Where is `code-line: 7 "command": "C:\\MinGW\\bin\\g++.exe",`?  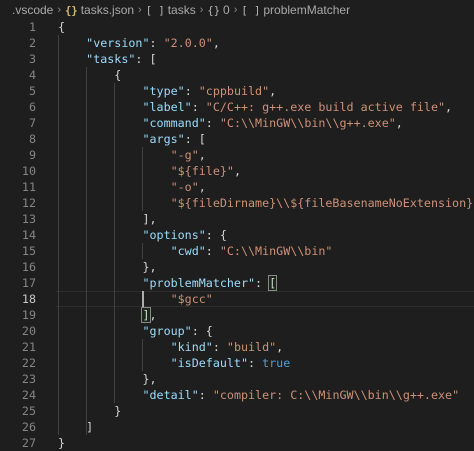 code-line: 7 "command": "C:\\MinGW\\bin\\g++.exe", is located at coordinates (237, 123).